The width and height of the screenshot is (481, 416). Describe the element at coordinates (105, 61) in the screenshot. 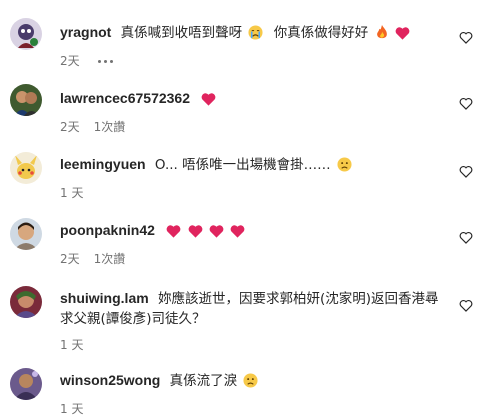

I see `more-dots-icon` at that location.